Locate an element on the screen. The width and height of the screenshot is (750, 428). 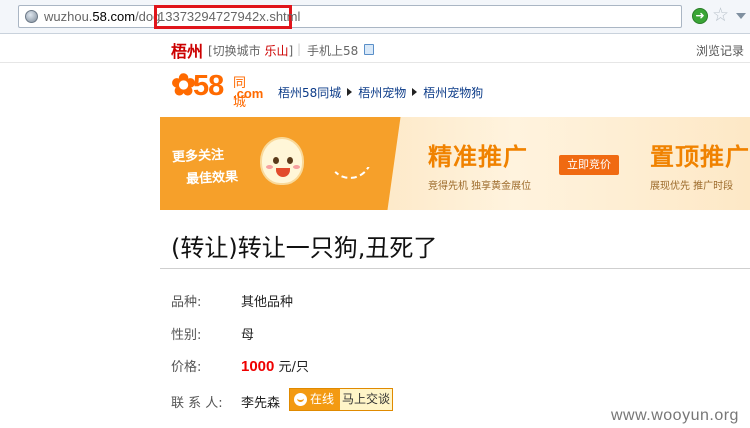
breadcrumb-item: 梧州宠物狗 is located at coordinates (453, 93).